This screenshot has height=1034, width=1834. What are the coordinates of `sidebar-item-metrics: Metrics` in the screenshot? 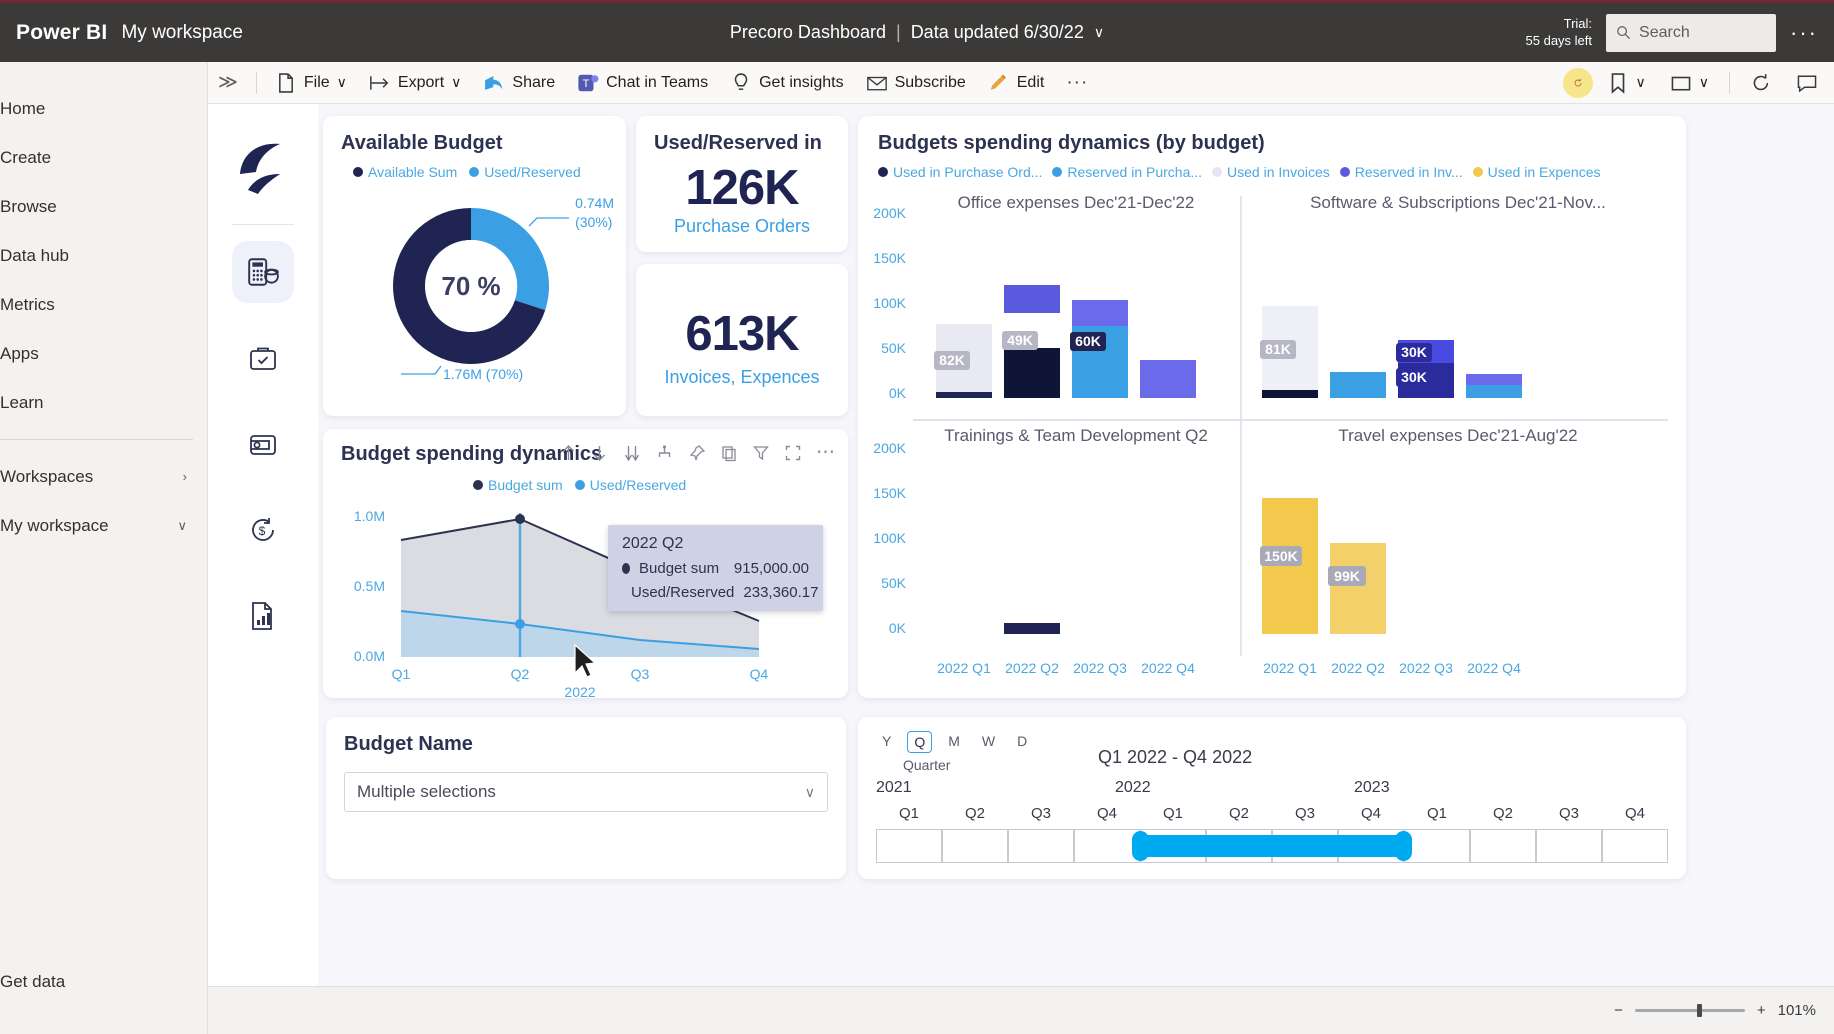 It's located at (103, 304).